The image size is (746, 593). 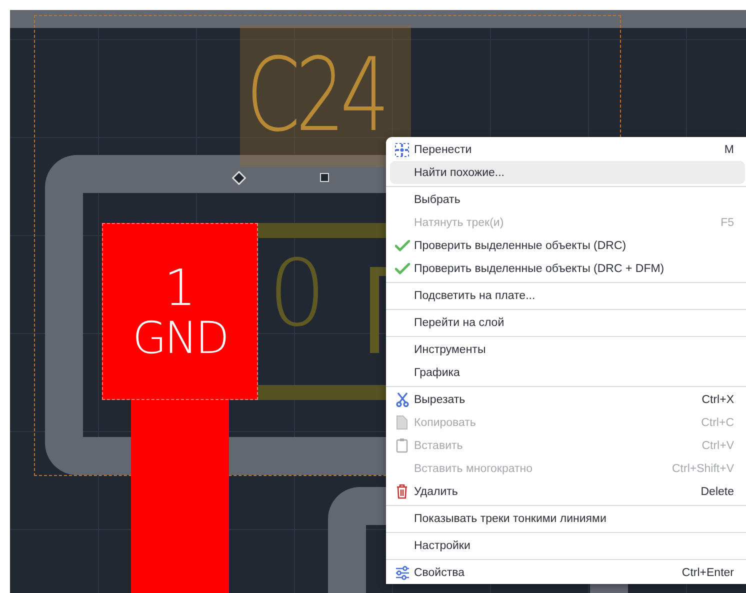 What do you see at coordinates (703, 468) in the screenshot?
I see `shortcut-label: Ctrl+Shift+V` at bounding box center [703, 468].